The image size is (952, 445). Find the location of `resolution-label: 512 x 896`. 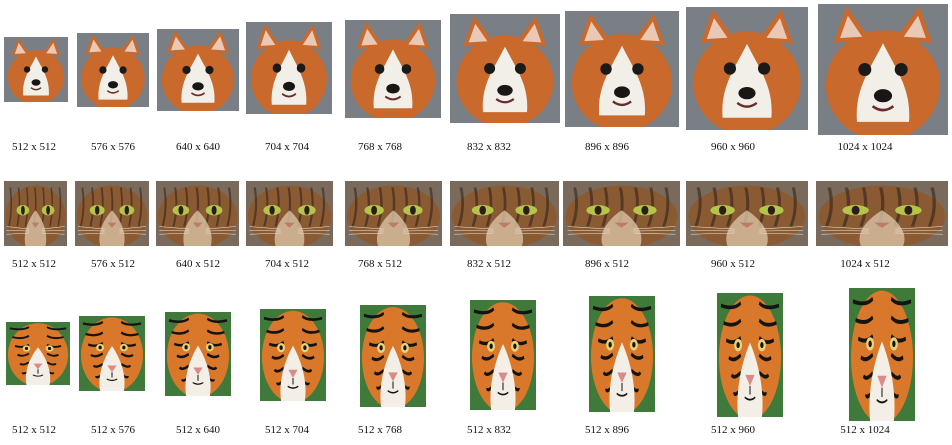

resolution-label: 512 x 896 is located at coordinates (607, 430).